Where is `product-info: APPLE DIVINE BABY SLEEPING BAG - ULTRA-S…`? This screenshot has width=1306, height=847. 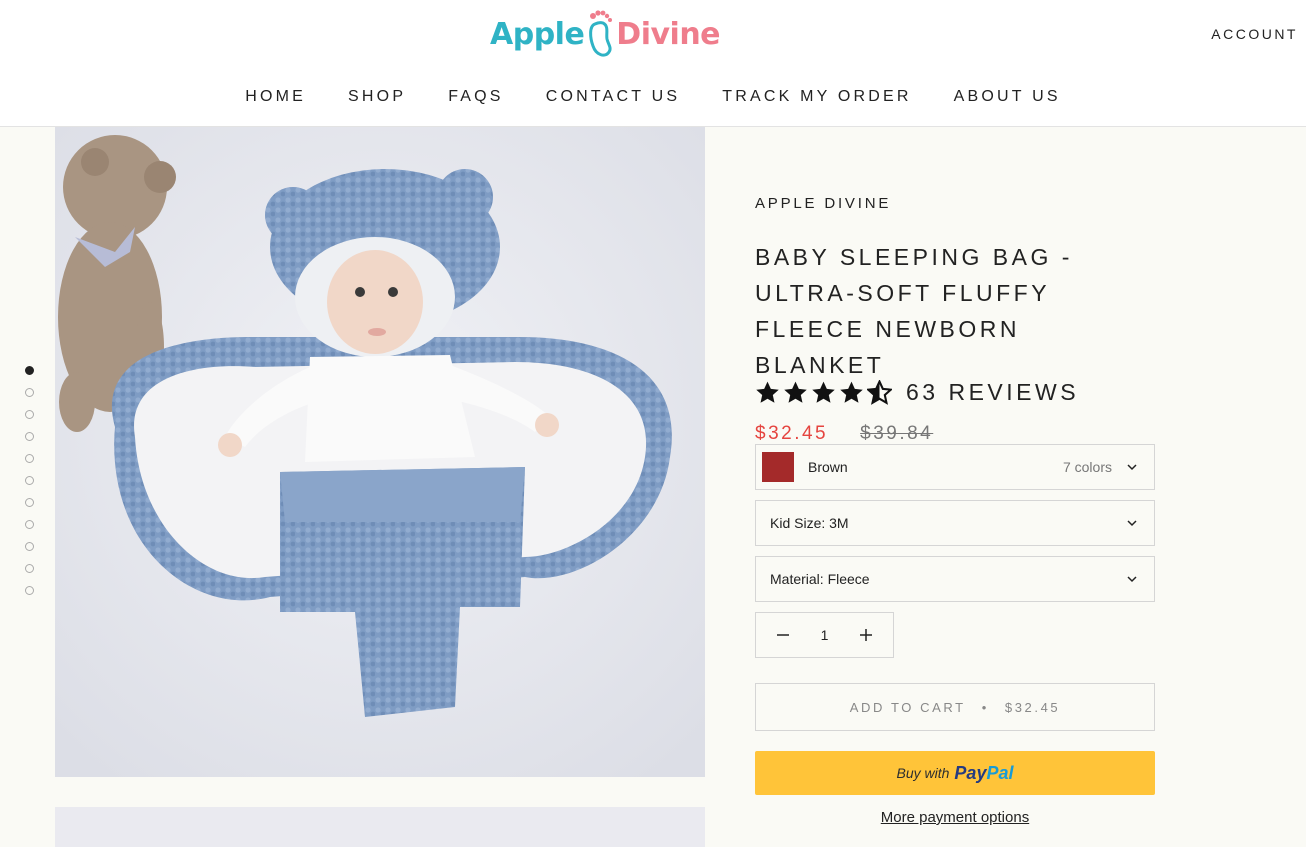
product-info: APPLE DIVINE BABY SLEEPING BAG - ULTRA-S… is located at coordinates (955, 320).